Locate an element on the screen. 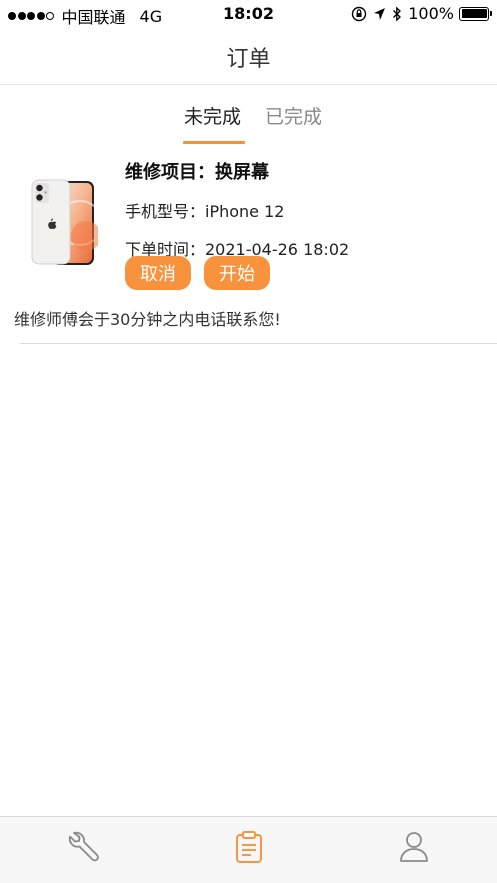  status-right: 100% is located at coordinates (421, 13).